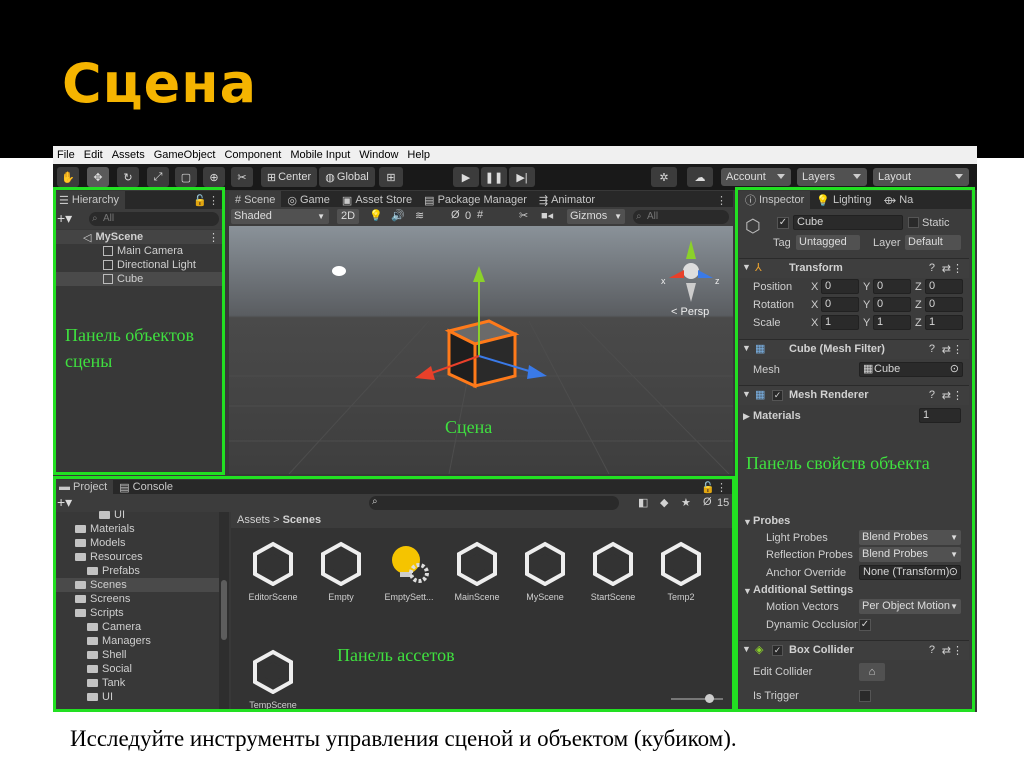 This screenshot has height=767, width=1024. I want to click on tab-hierarchy: ☰ Hierarchy, so click(89, 200).